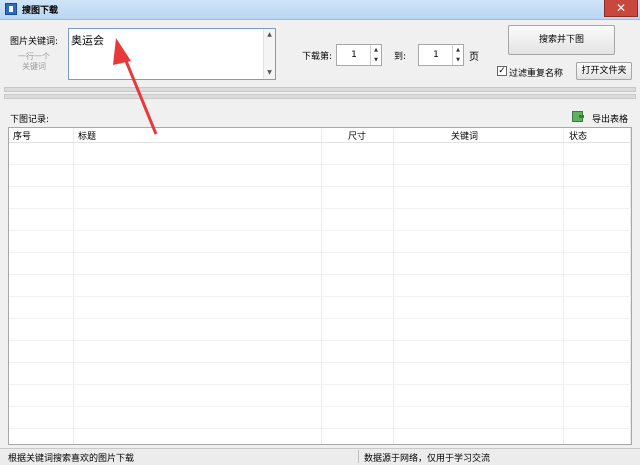 This screenshot has width=640, height=465. I want to click on search-download-button: 搜索并下图, so click(561, 40).